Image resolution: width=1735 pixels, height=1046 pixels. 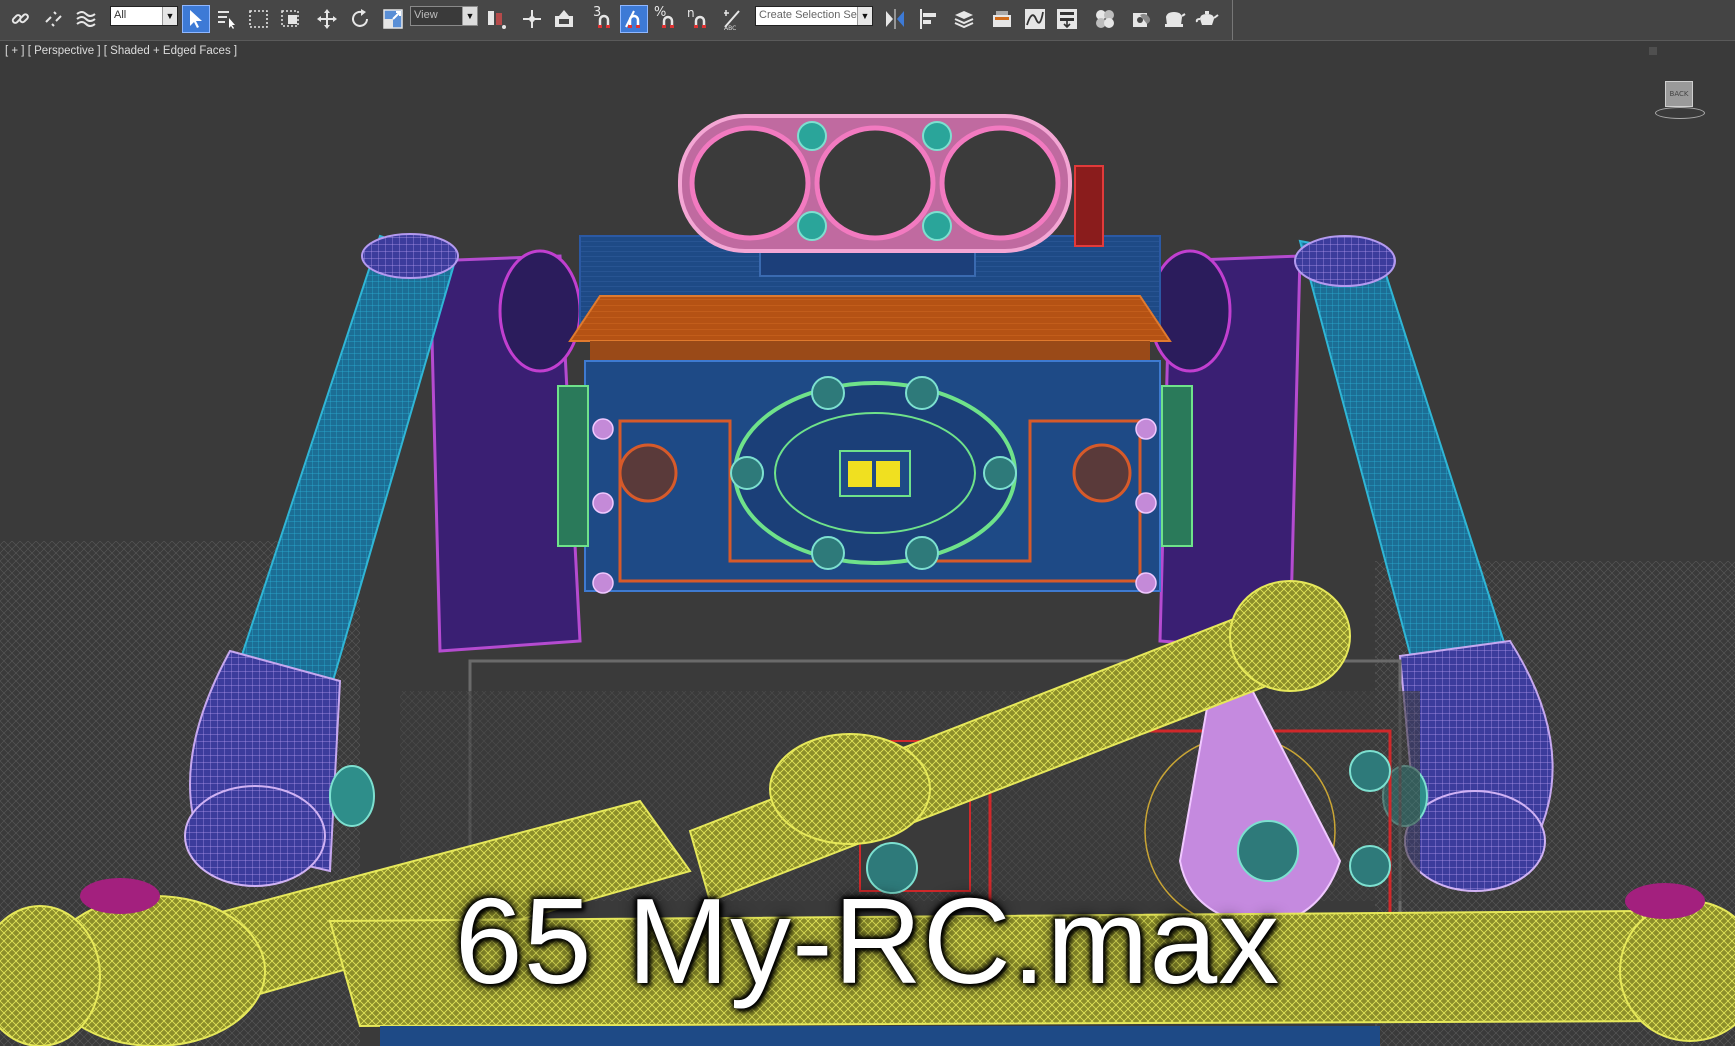 I want to click on window-crossing-icon, so click(x=291, y=19).